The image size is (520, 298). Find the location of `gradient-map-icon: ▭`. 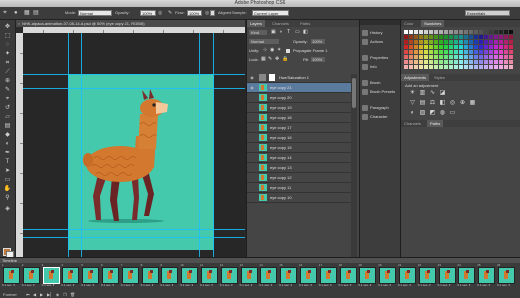

gradient-map-icon: ▭ is located at coordinates (452, 113).